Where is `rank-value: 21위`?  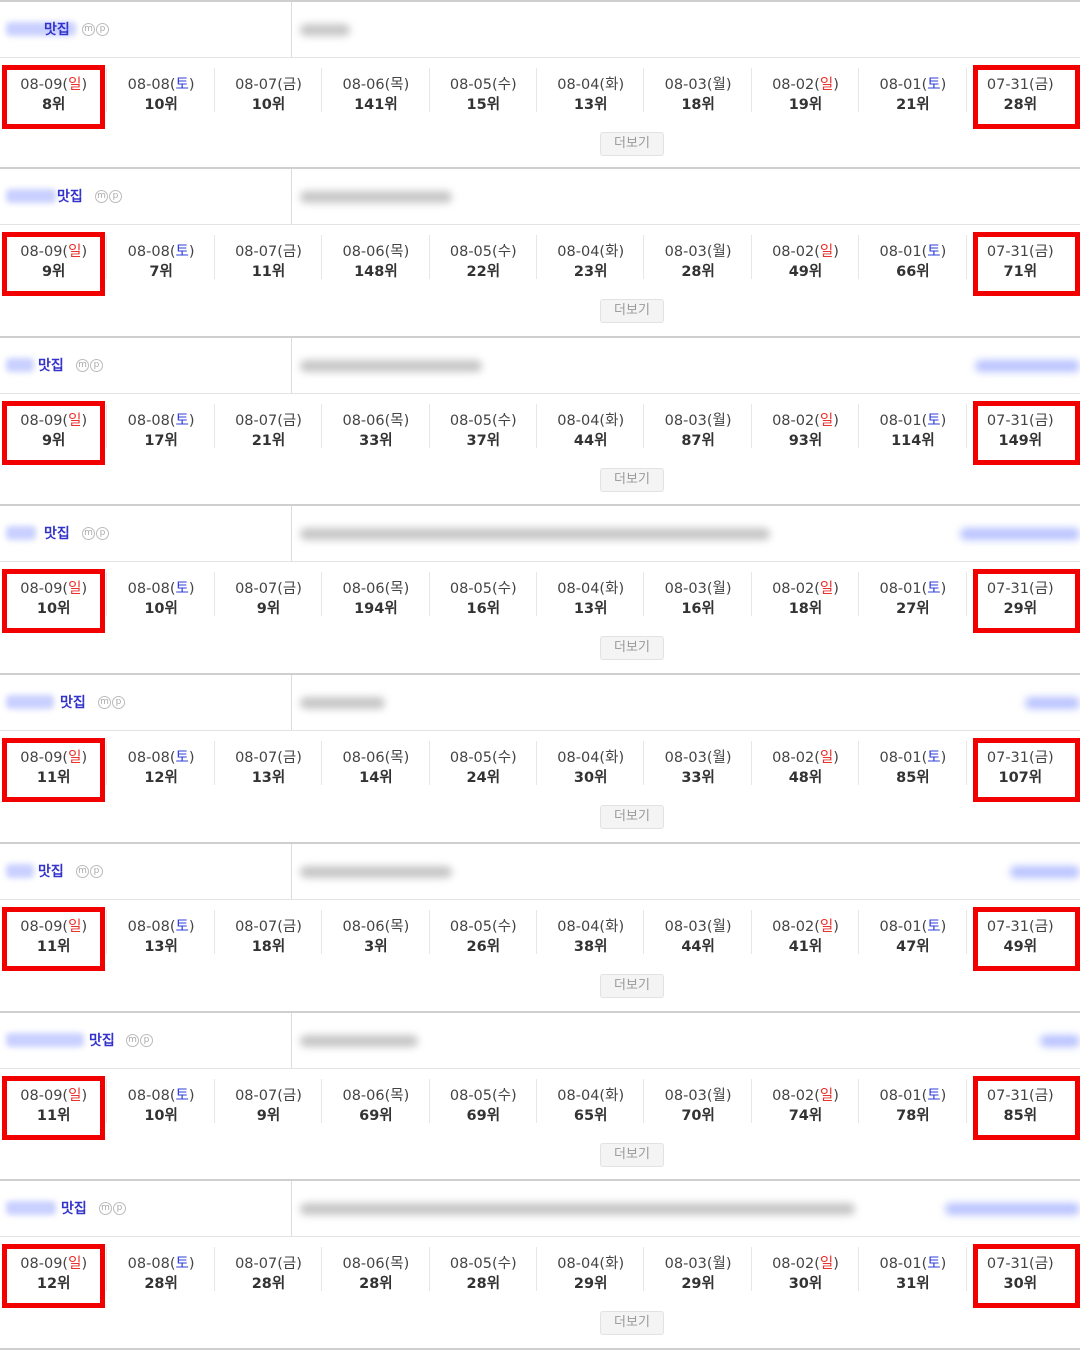
rank-value: 21위 is located at coordinates (913, 105).